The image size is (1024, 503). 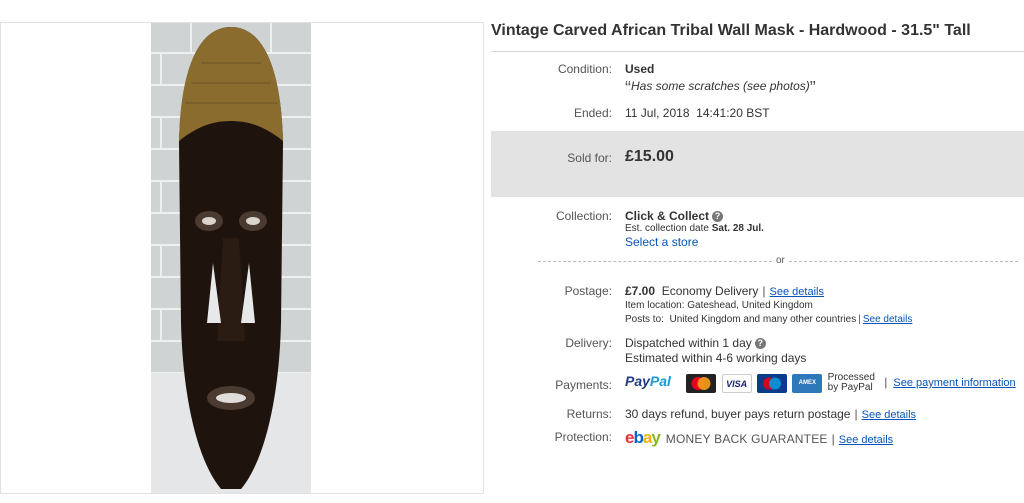 I want to click on ebay-logo: ebay, so click(x=643, y=437).